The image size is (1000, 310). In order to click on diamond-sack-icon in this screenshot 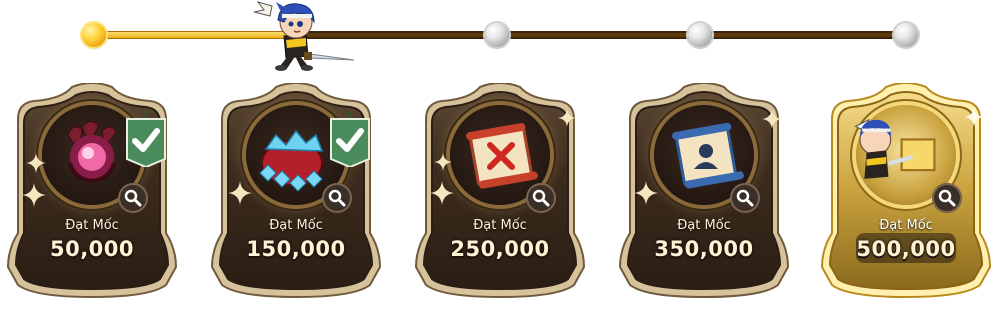, I will do `click(291, 160)`.